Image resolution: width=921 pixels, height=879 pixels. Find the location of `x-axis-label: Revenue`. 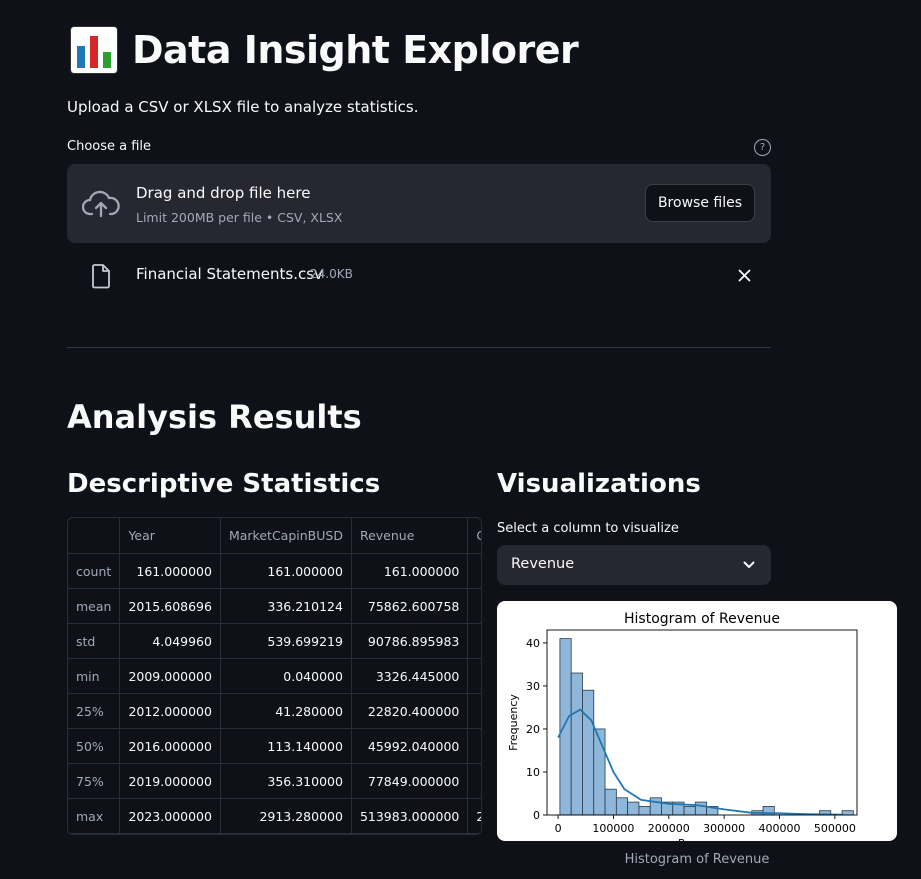

x-axis-label: Revenue is located at coordinates (702, 839).